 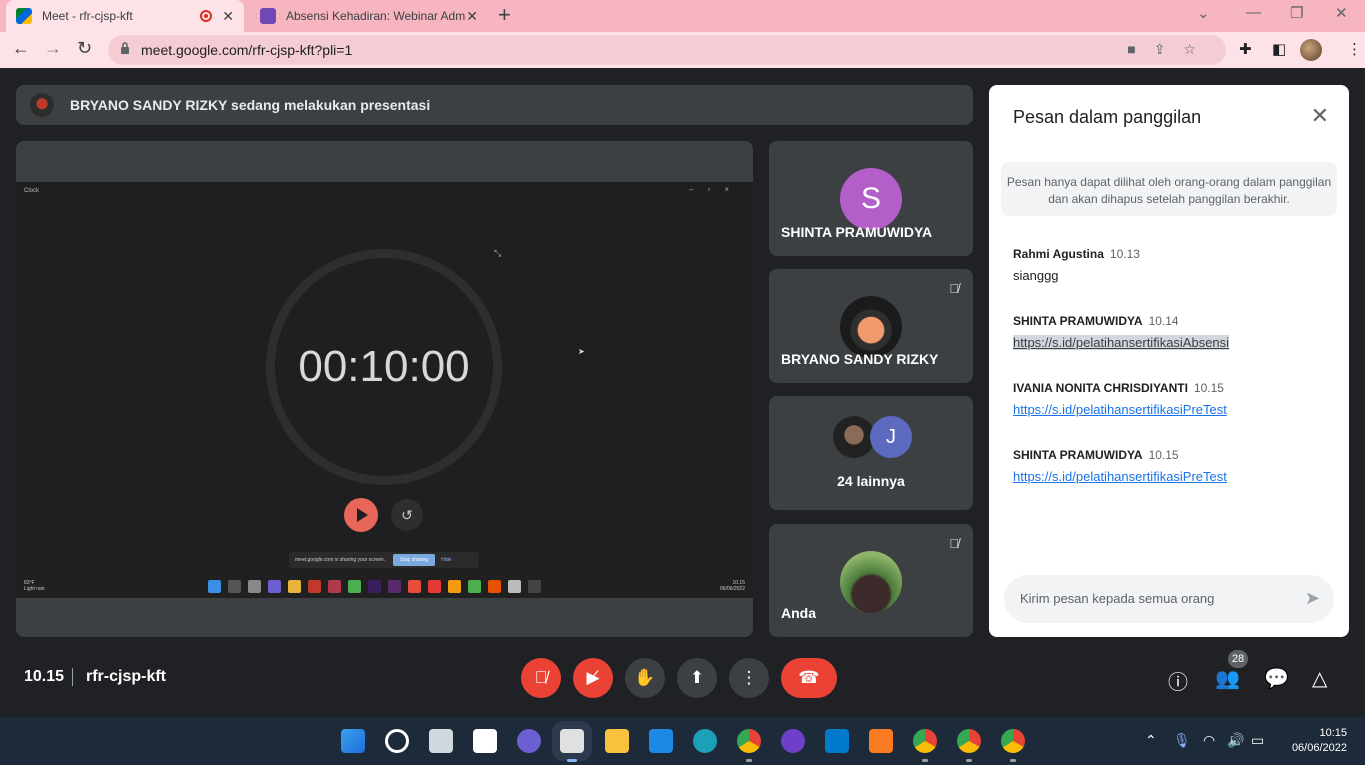 What do you see at coordinates (572, 741) in the screenshot?
I see `snipping-tool-icon` at bounding box center [572, 741].